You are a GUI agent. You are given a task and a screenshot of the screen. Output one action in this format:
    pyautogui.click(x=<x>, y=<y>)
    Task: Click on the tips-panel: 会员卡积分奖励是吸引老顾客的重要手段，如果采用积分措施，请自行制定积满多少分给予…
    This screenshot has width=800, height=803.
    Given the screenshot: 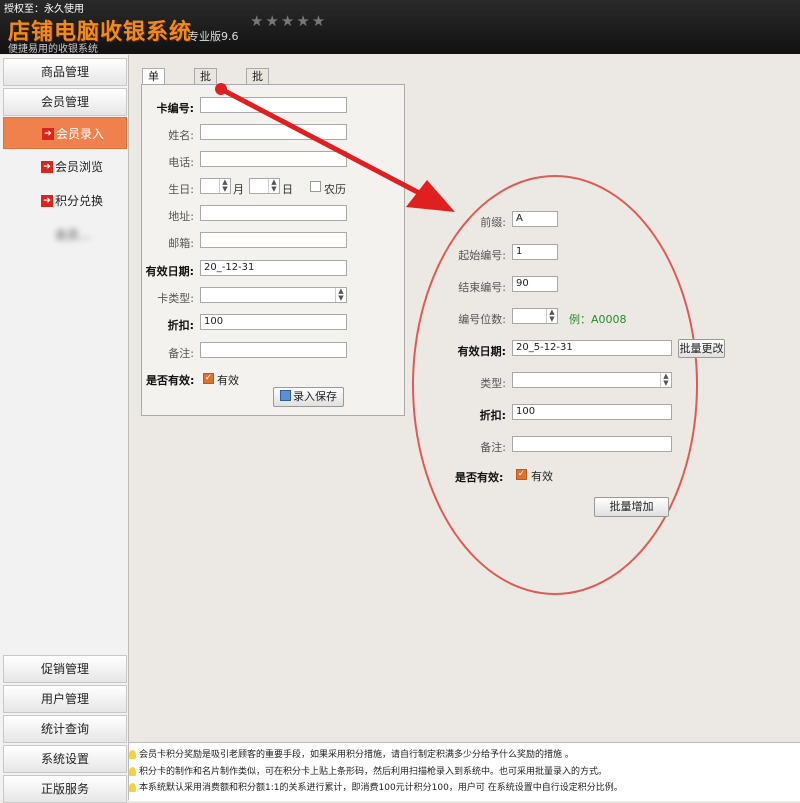 What is the action you would take?
    pyautogui.click(x=464, y=771)
    